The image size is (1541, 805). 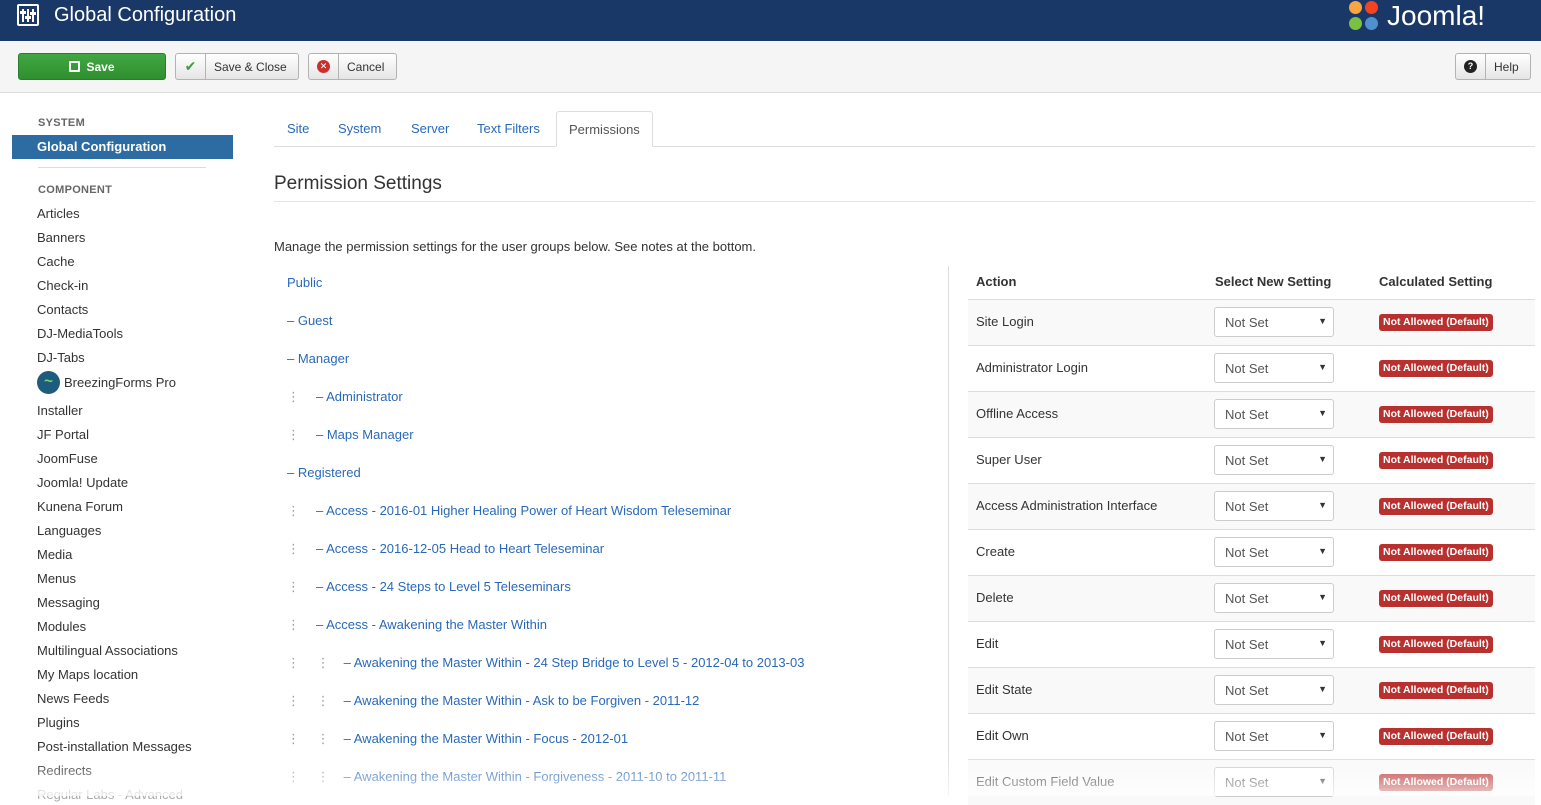 What do you see at coordinates (114, 746) in the screenshot?
I see `sidebar-item-post-installation-messages: Post-installation Messages` at bounding box center [114, 746].